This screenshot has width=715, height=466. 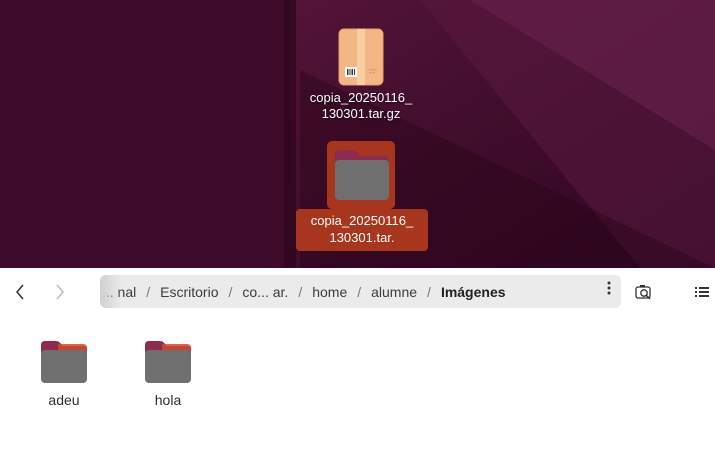 I want to click on file-item-folder: adeu, so click(x=64, y=374).